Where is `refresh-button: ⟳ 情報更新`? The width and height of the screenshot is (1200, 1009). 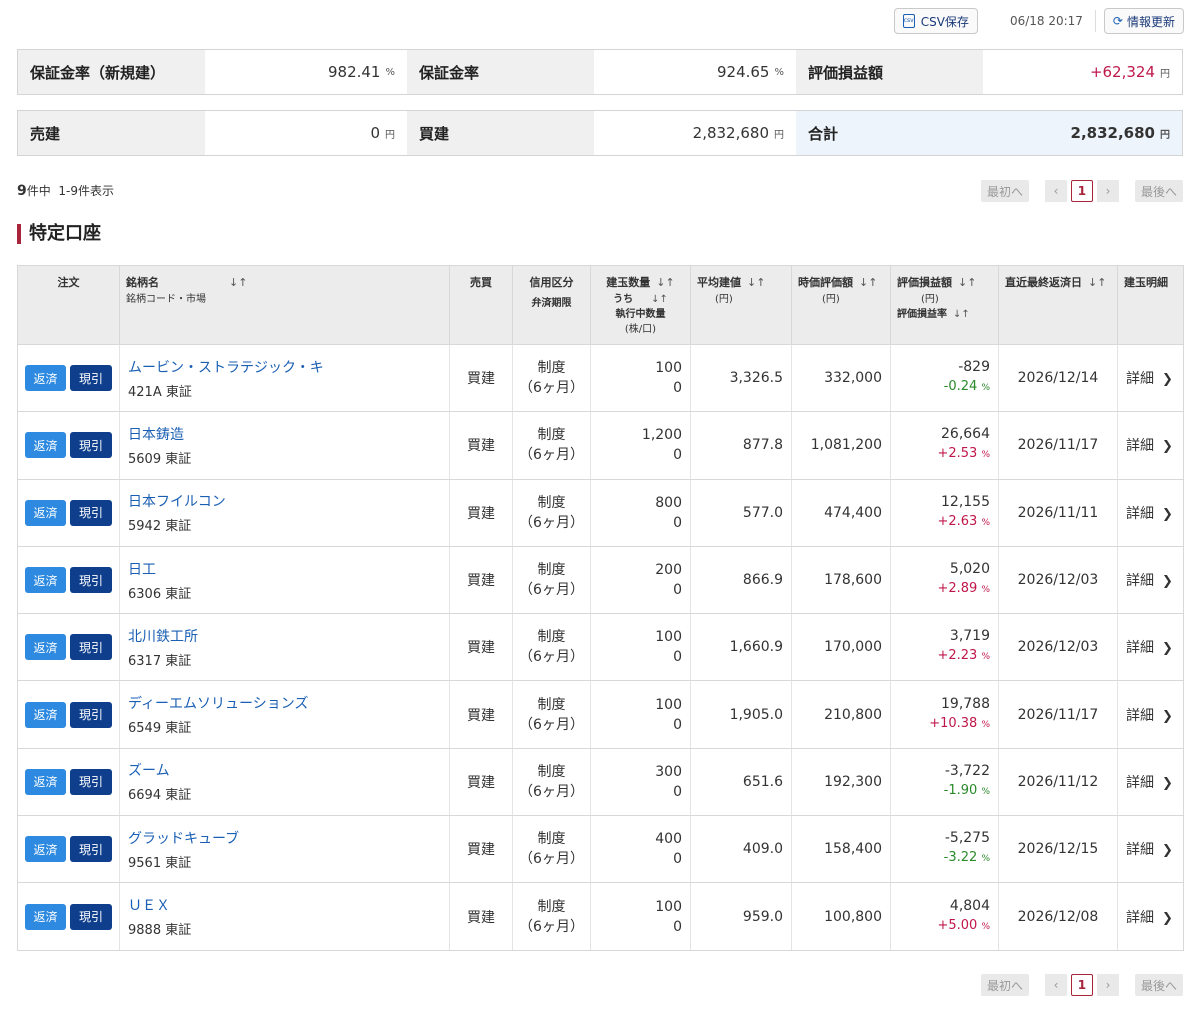
refresh-button: ⟳ 情報更新 is located at coordinates (1143, 21).